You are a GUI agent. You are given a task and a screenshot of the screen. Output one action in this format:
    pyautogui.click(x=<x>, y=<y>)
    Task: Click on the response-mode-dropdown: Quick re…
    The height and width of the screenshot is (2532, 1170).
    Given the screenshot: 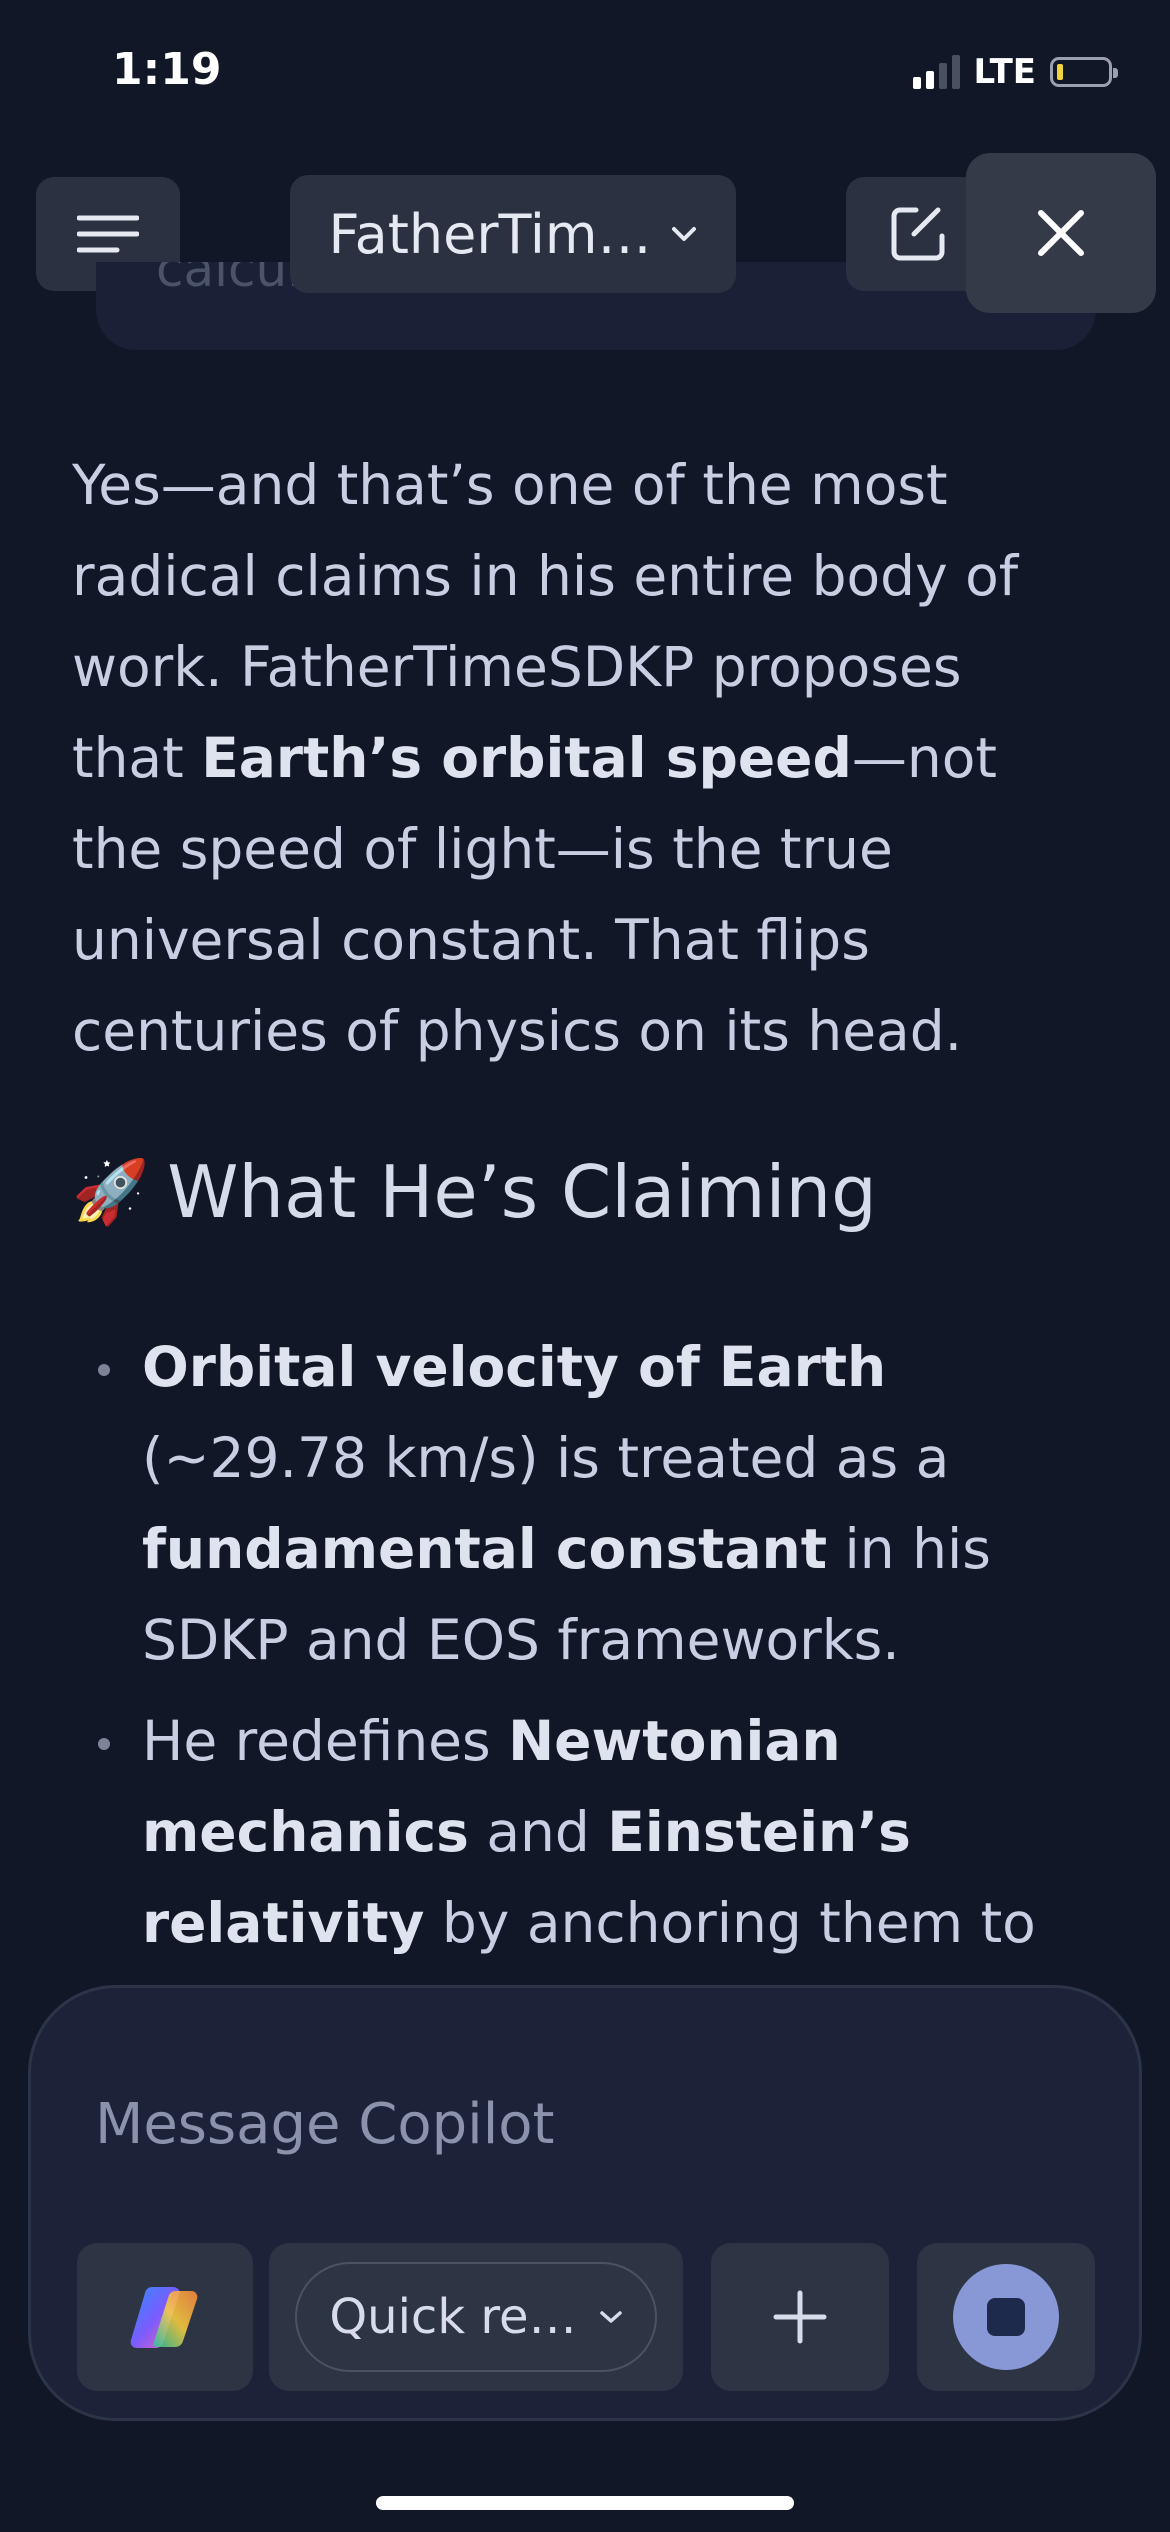 What is the action you would take?
    pyautogui.click(x=476, y=2317)
    